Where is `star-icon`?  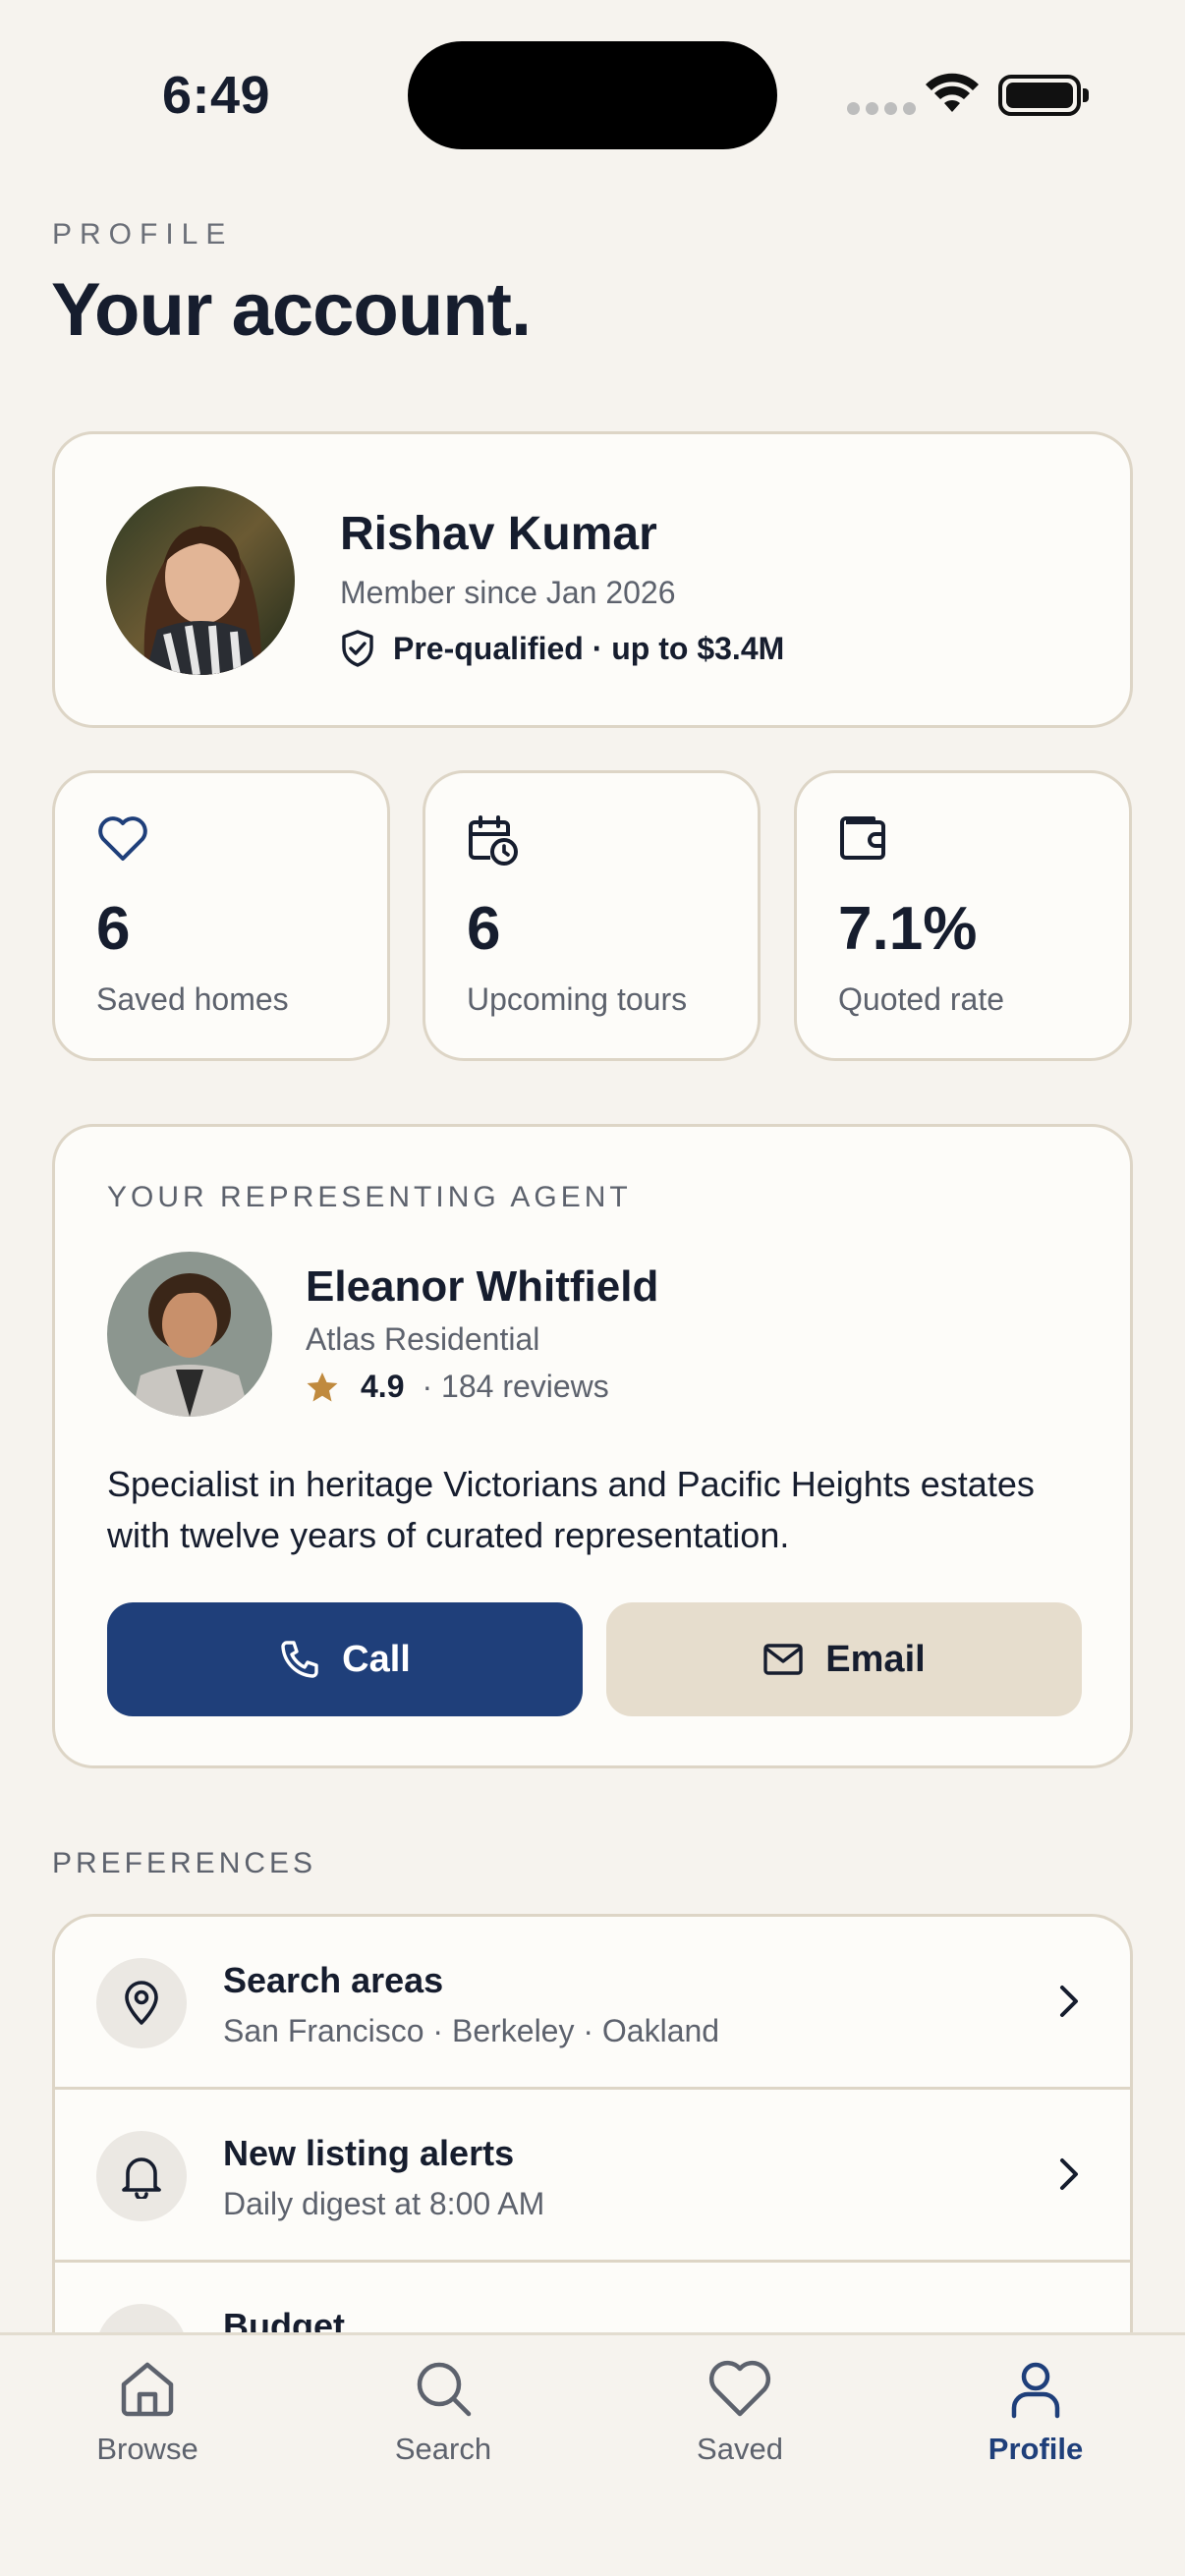
star-icon is located at coordinates (322, 1386).